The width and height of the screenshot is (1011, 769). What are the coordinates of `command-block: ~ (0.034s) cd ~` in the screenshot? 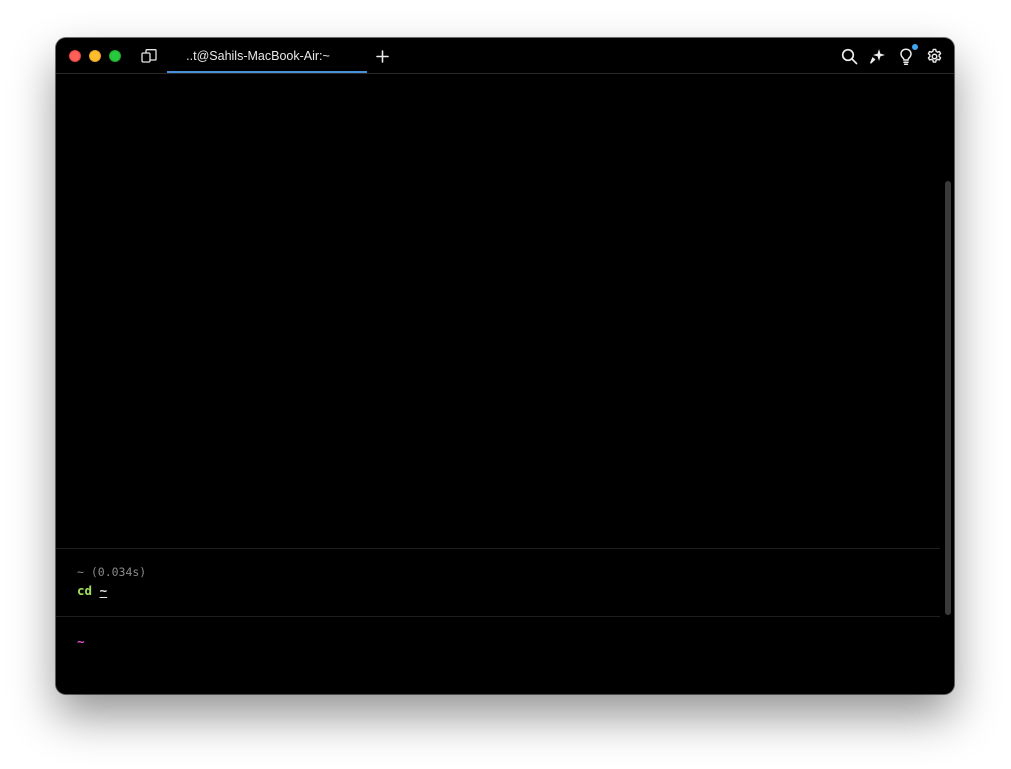 It's located at (498, 582).